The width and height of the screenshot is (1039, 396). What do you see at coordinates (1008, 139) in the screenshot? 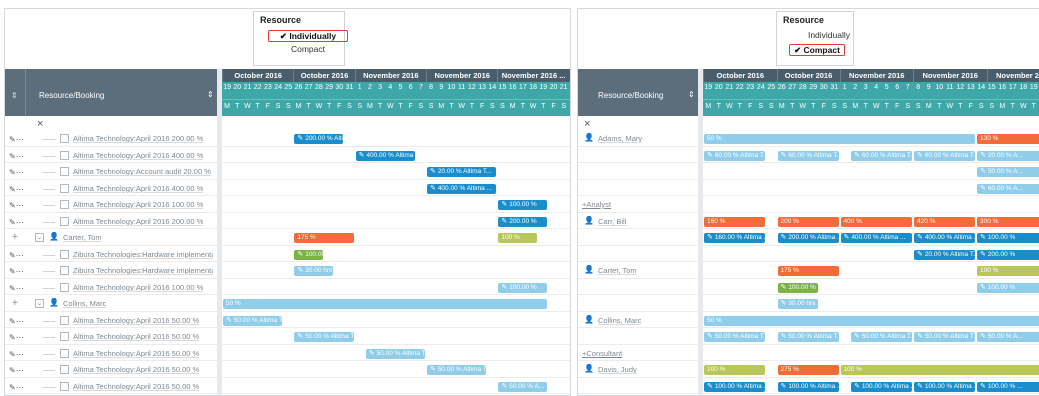
I see `utilization-bar: 130 %` at bounding box center [1008, 139].